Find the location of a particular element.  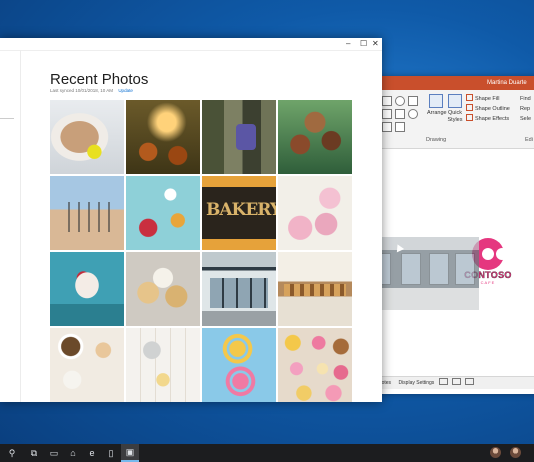

photo-tile-macarons is located at coordinates (315, 213).